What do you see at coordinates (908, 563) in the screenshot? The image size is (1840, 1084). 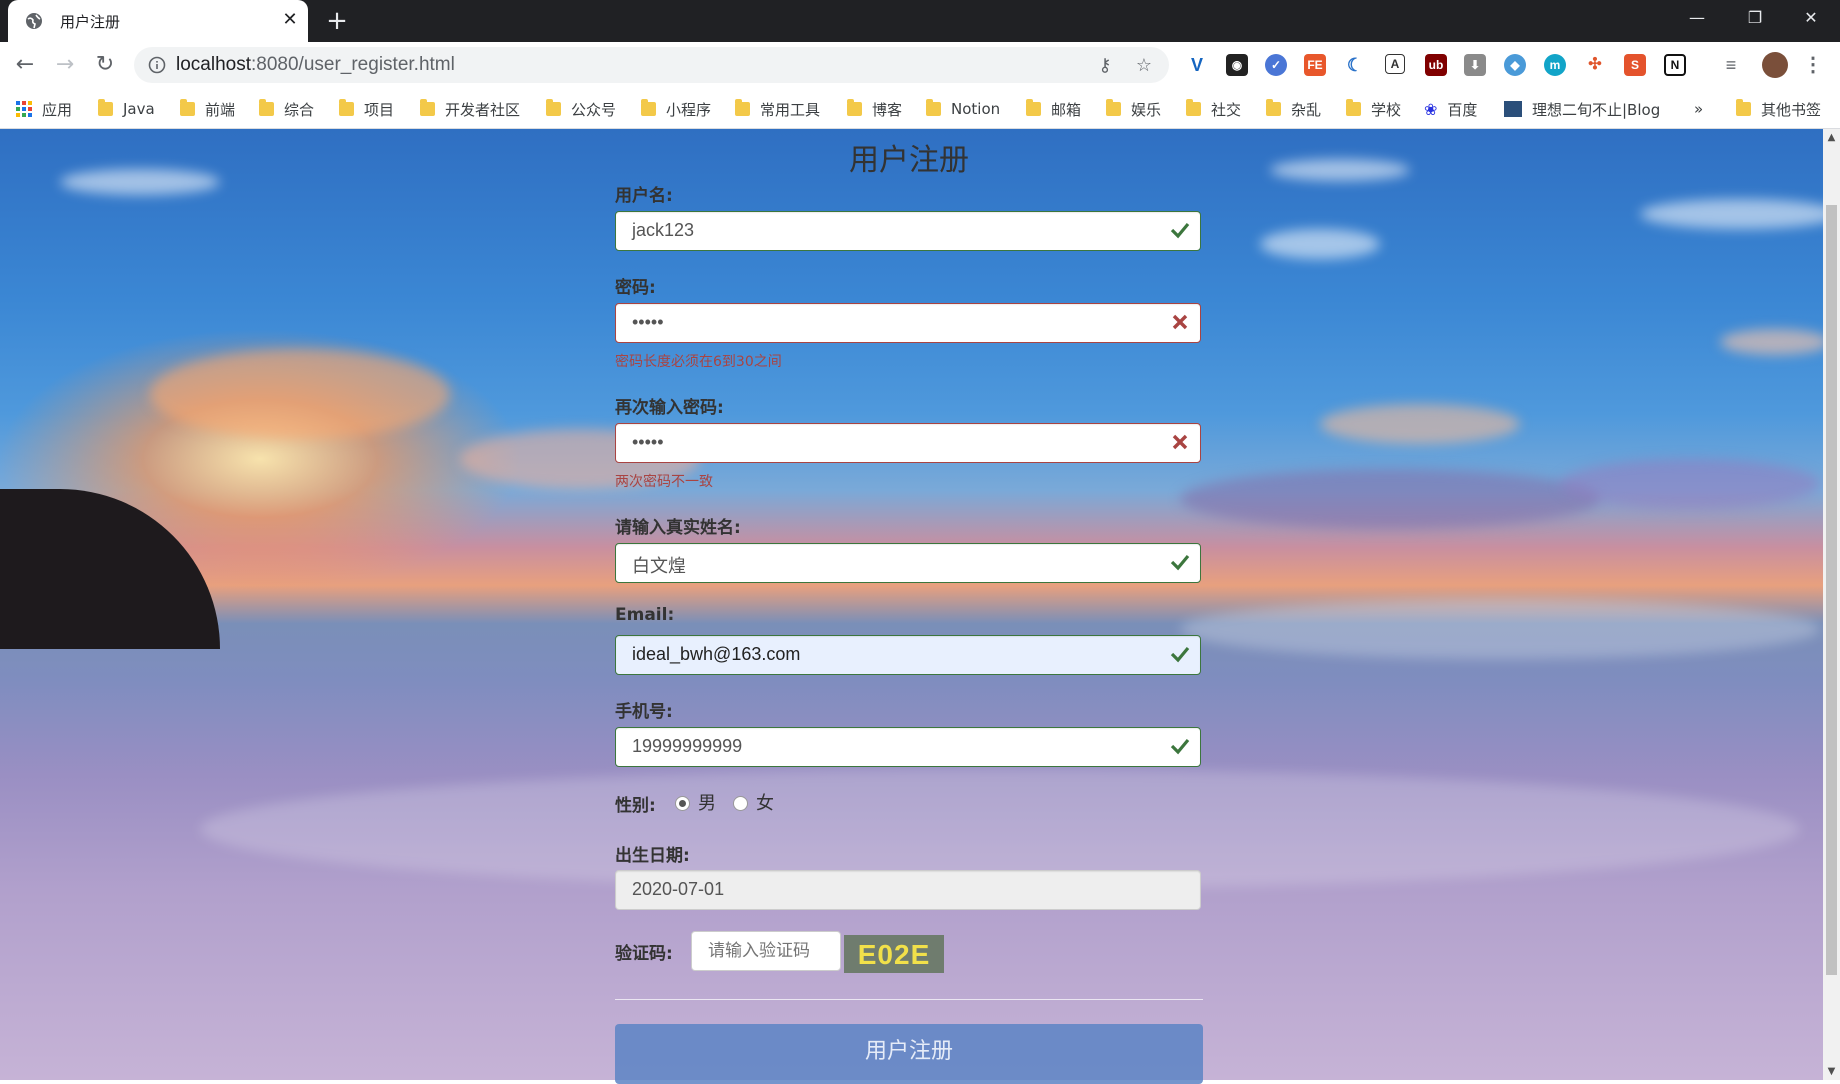 I see `real-name-input: 白文煌` at bounding box center [908, 563].